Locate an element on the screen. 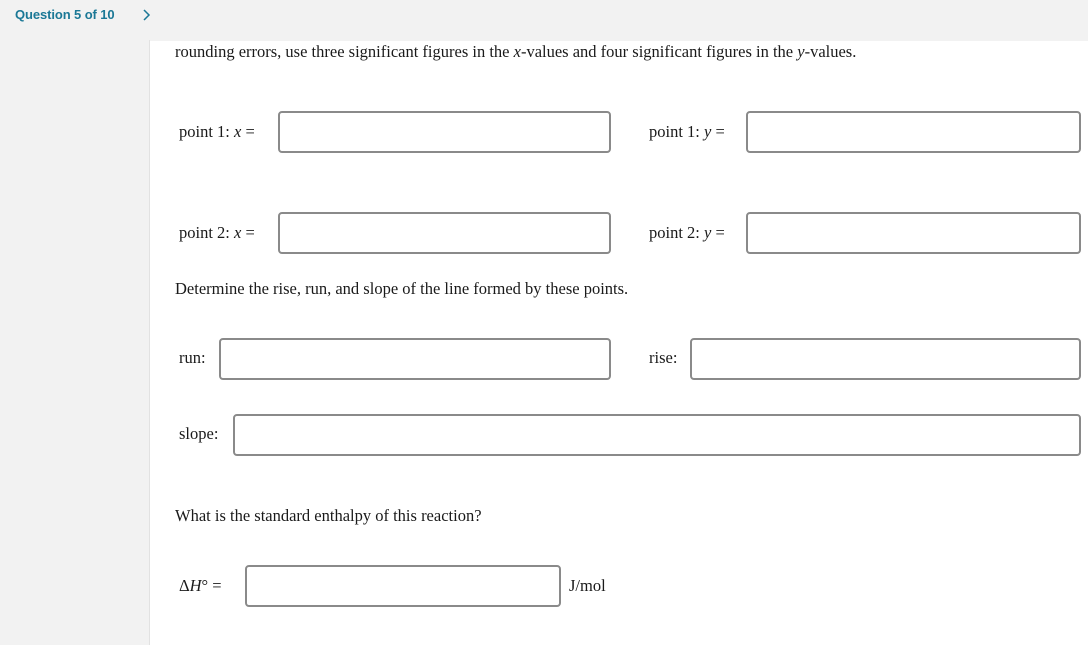 The image size is (1088, 645). y-variable: y is located at coordinates (801, 51).